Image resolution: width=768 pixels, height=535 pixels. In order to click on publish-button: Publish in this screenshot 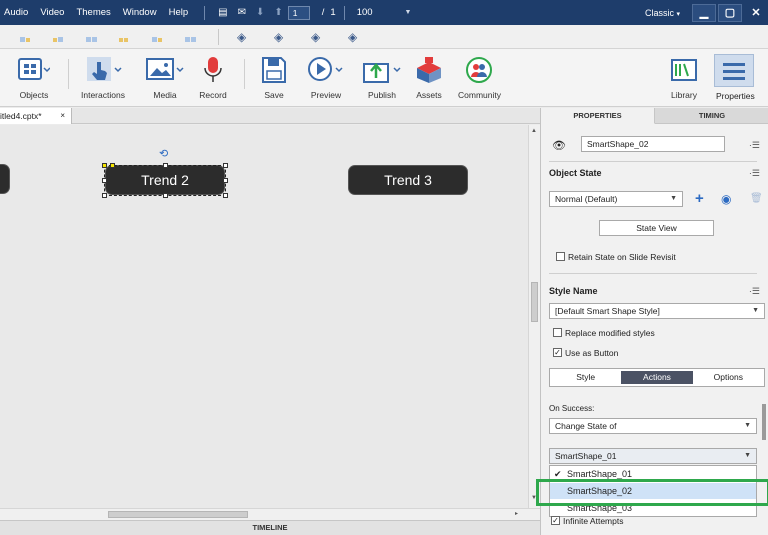, I will do `click(382, 77)`.